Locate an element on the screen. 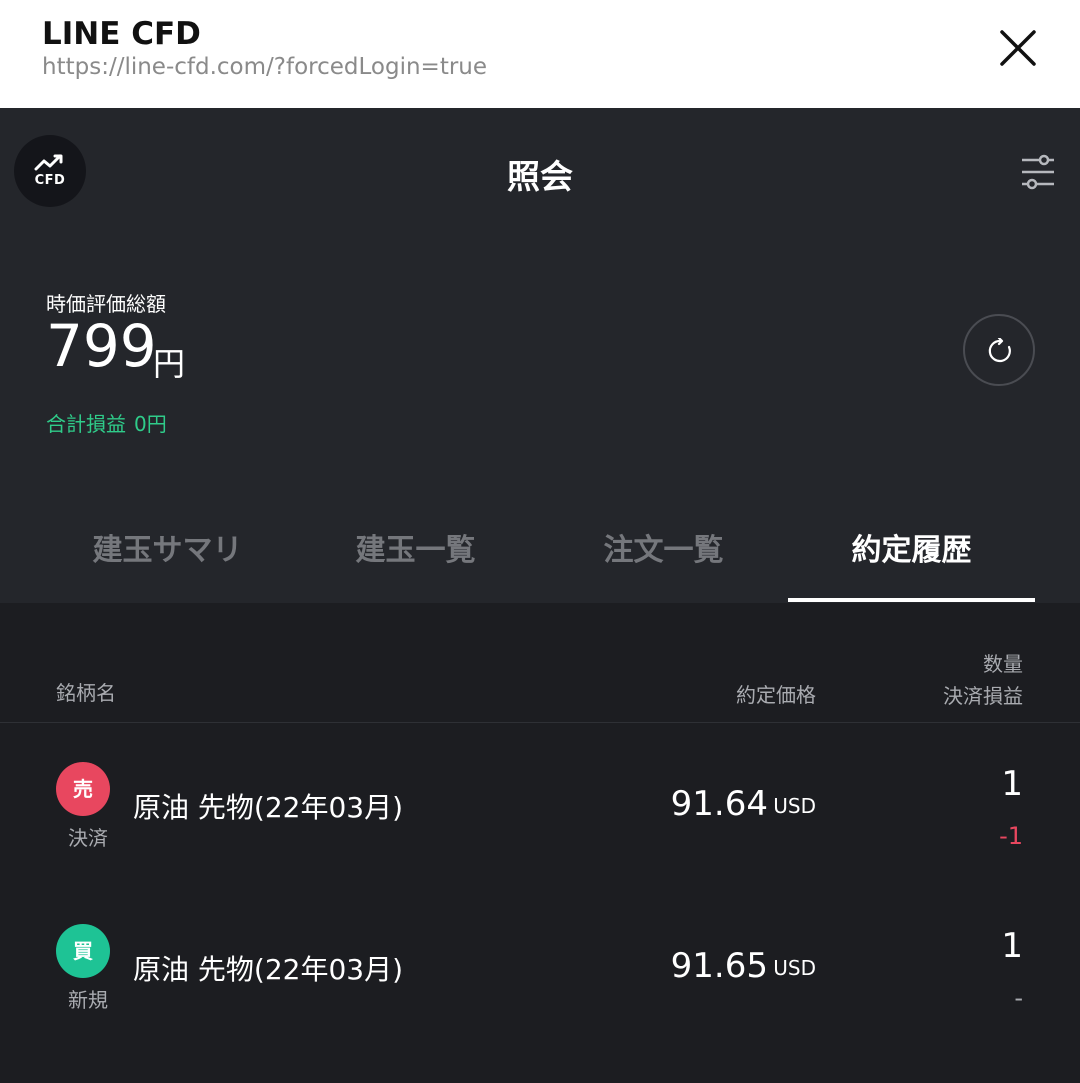  trade-row: 買 新規 原油 先物(22年03月) 91.65 USD 1 - is located at coordinates (540, 967).